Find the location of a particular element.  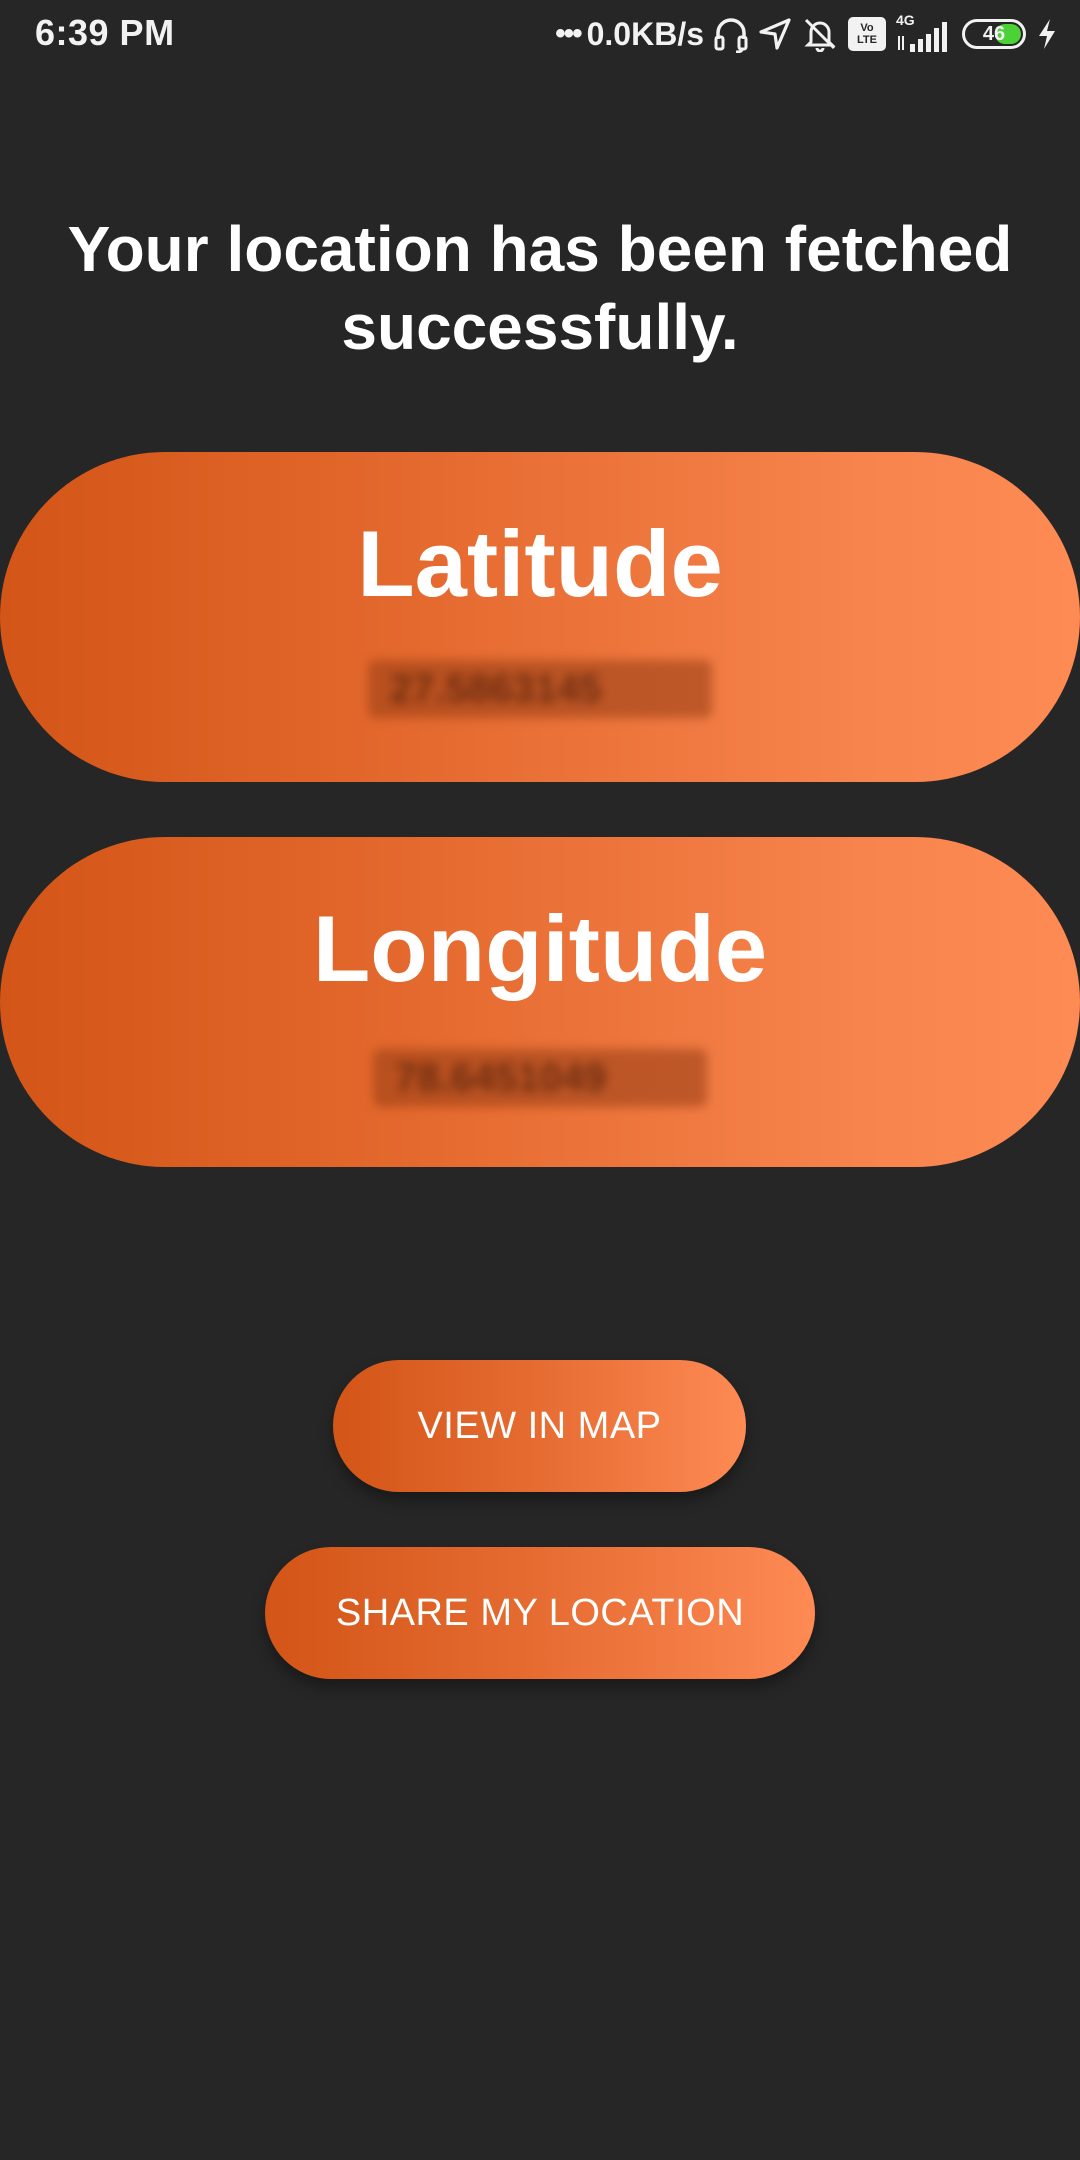

volte-icon: Vo LTE is located at coordinates (867, 34).